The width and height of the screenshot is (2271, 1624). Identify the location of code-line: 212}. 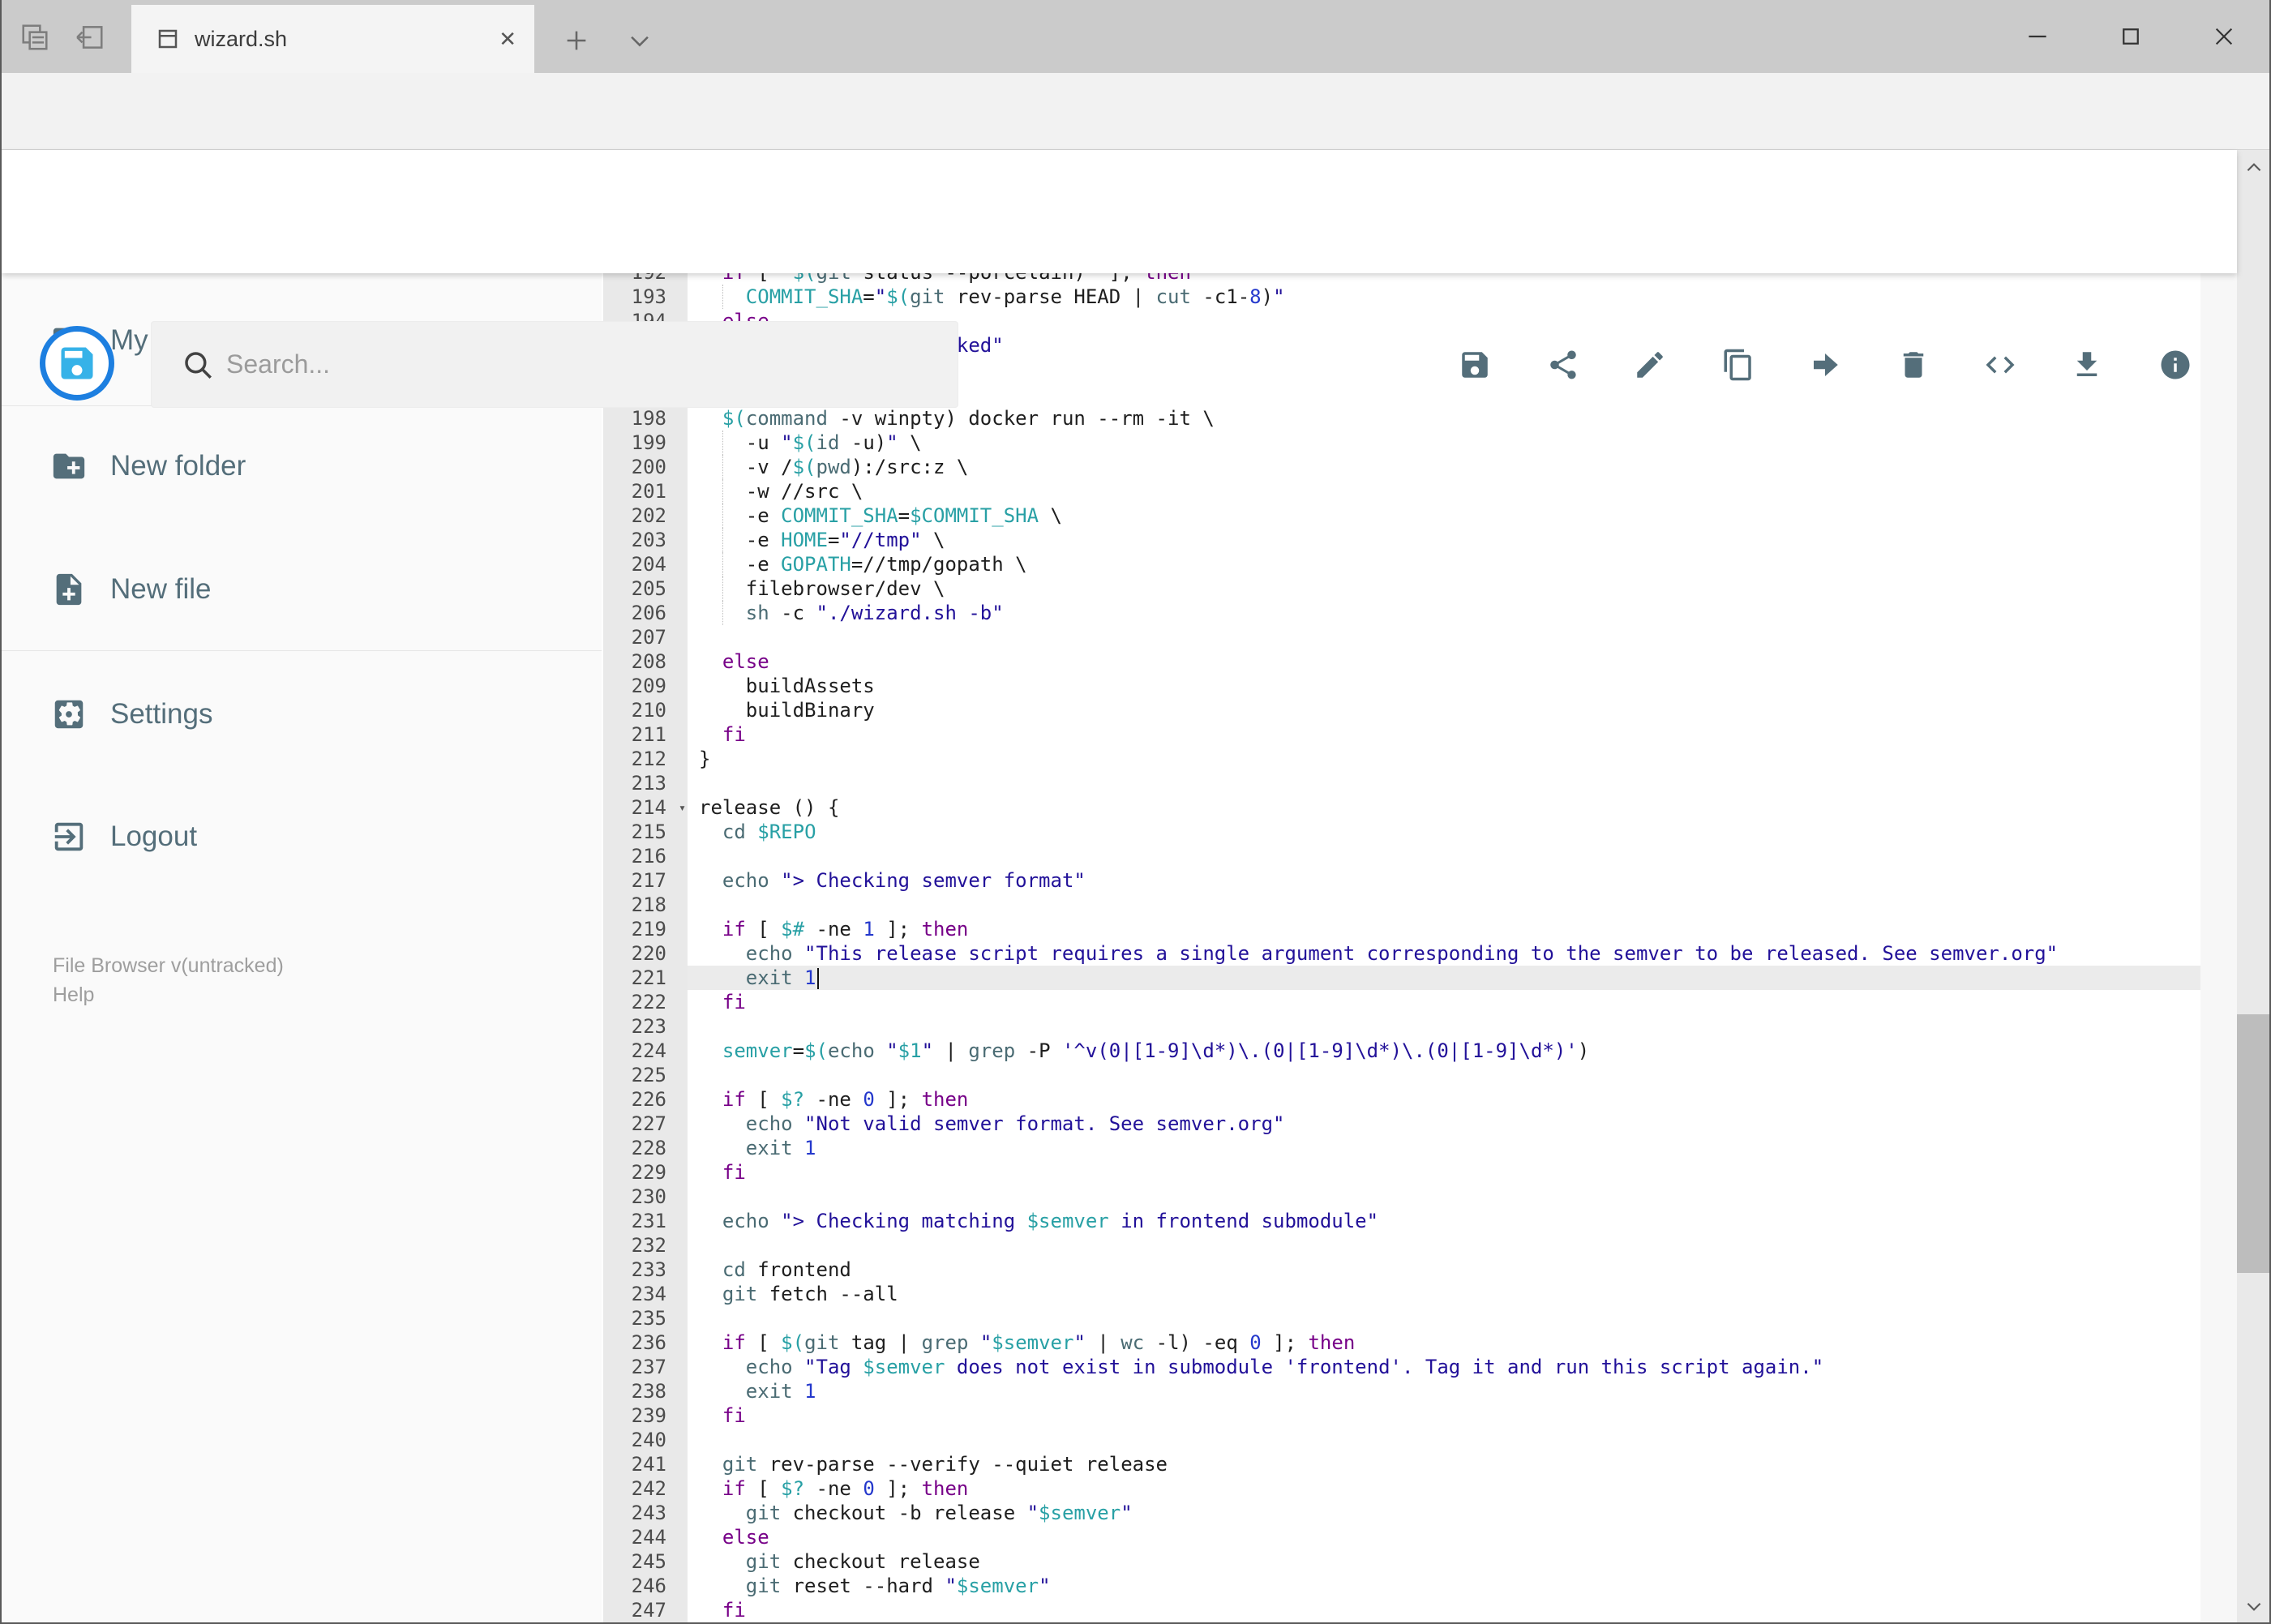
(1401, 759).